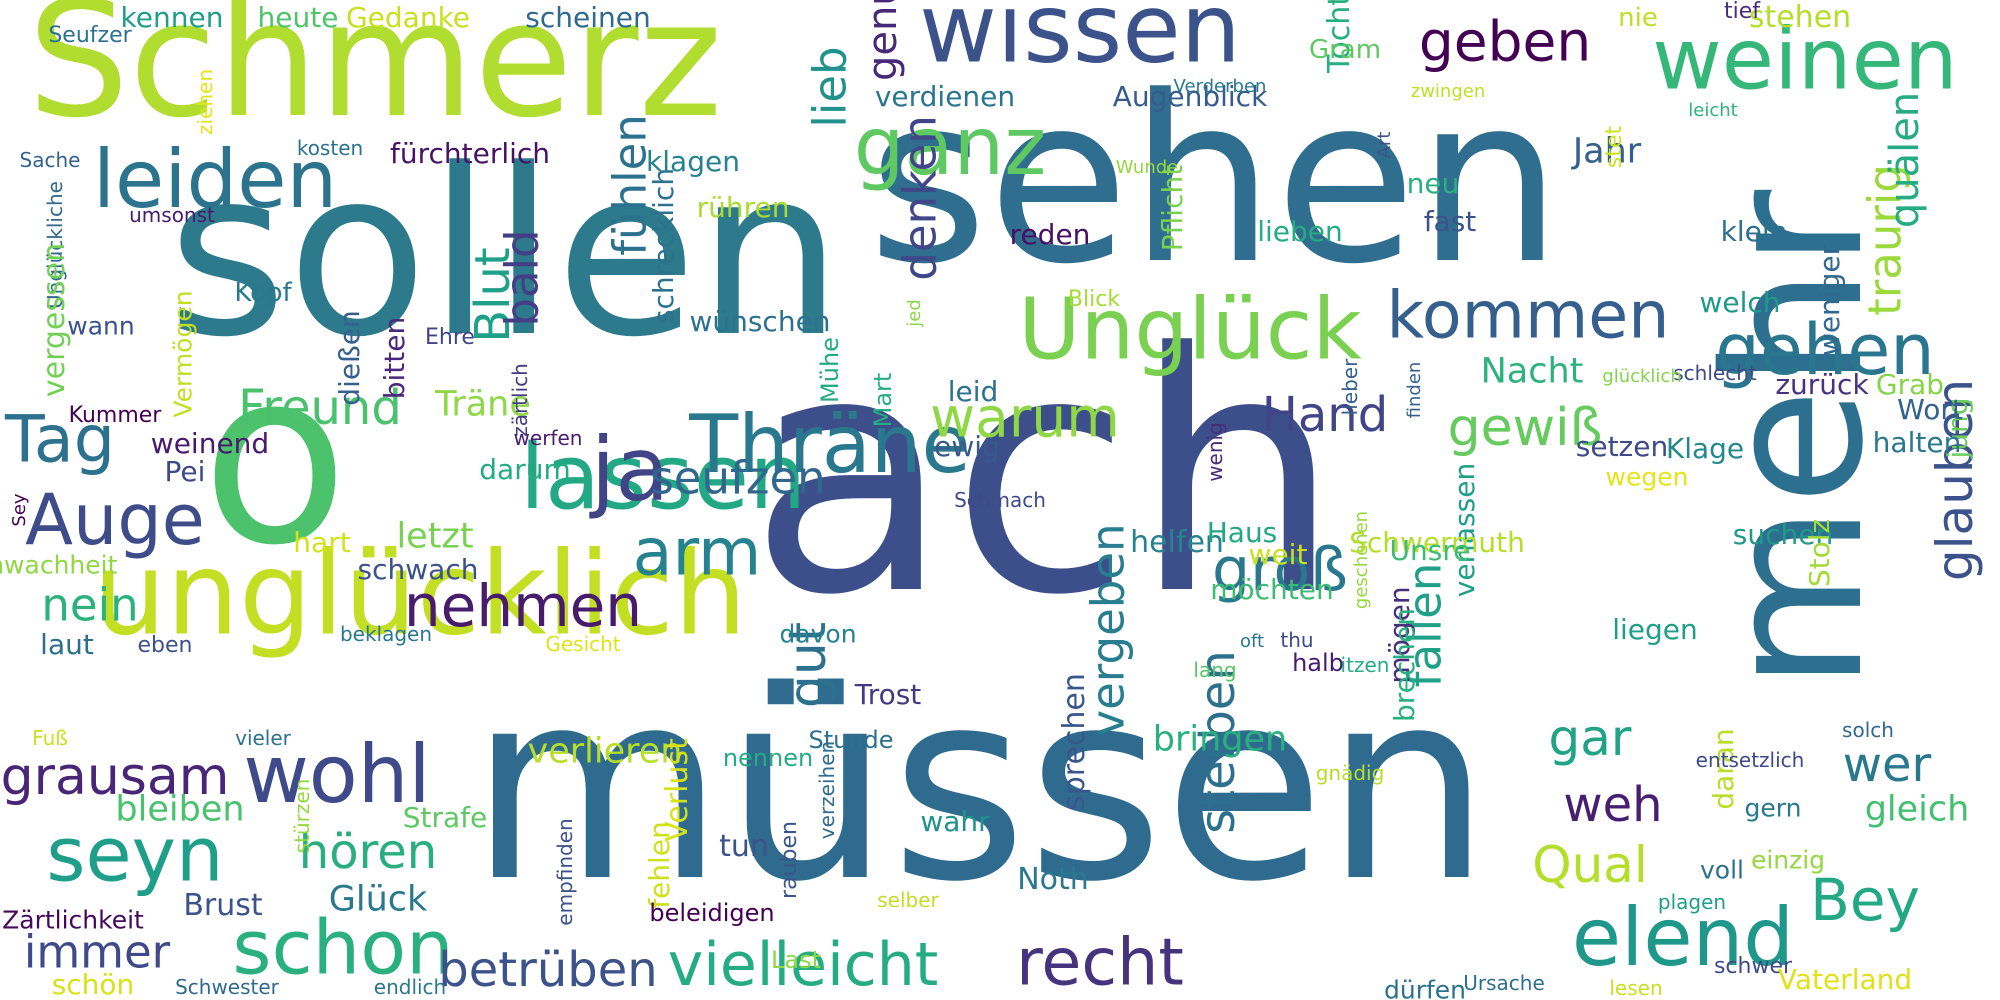  Describe the element at coordinates (1272, 589) in the screenshot. I see `word-moechten: möchten` at that location.